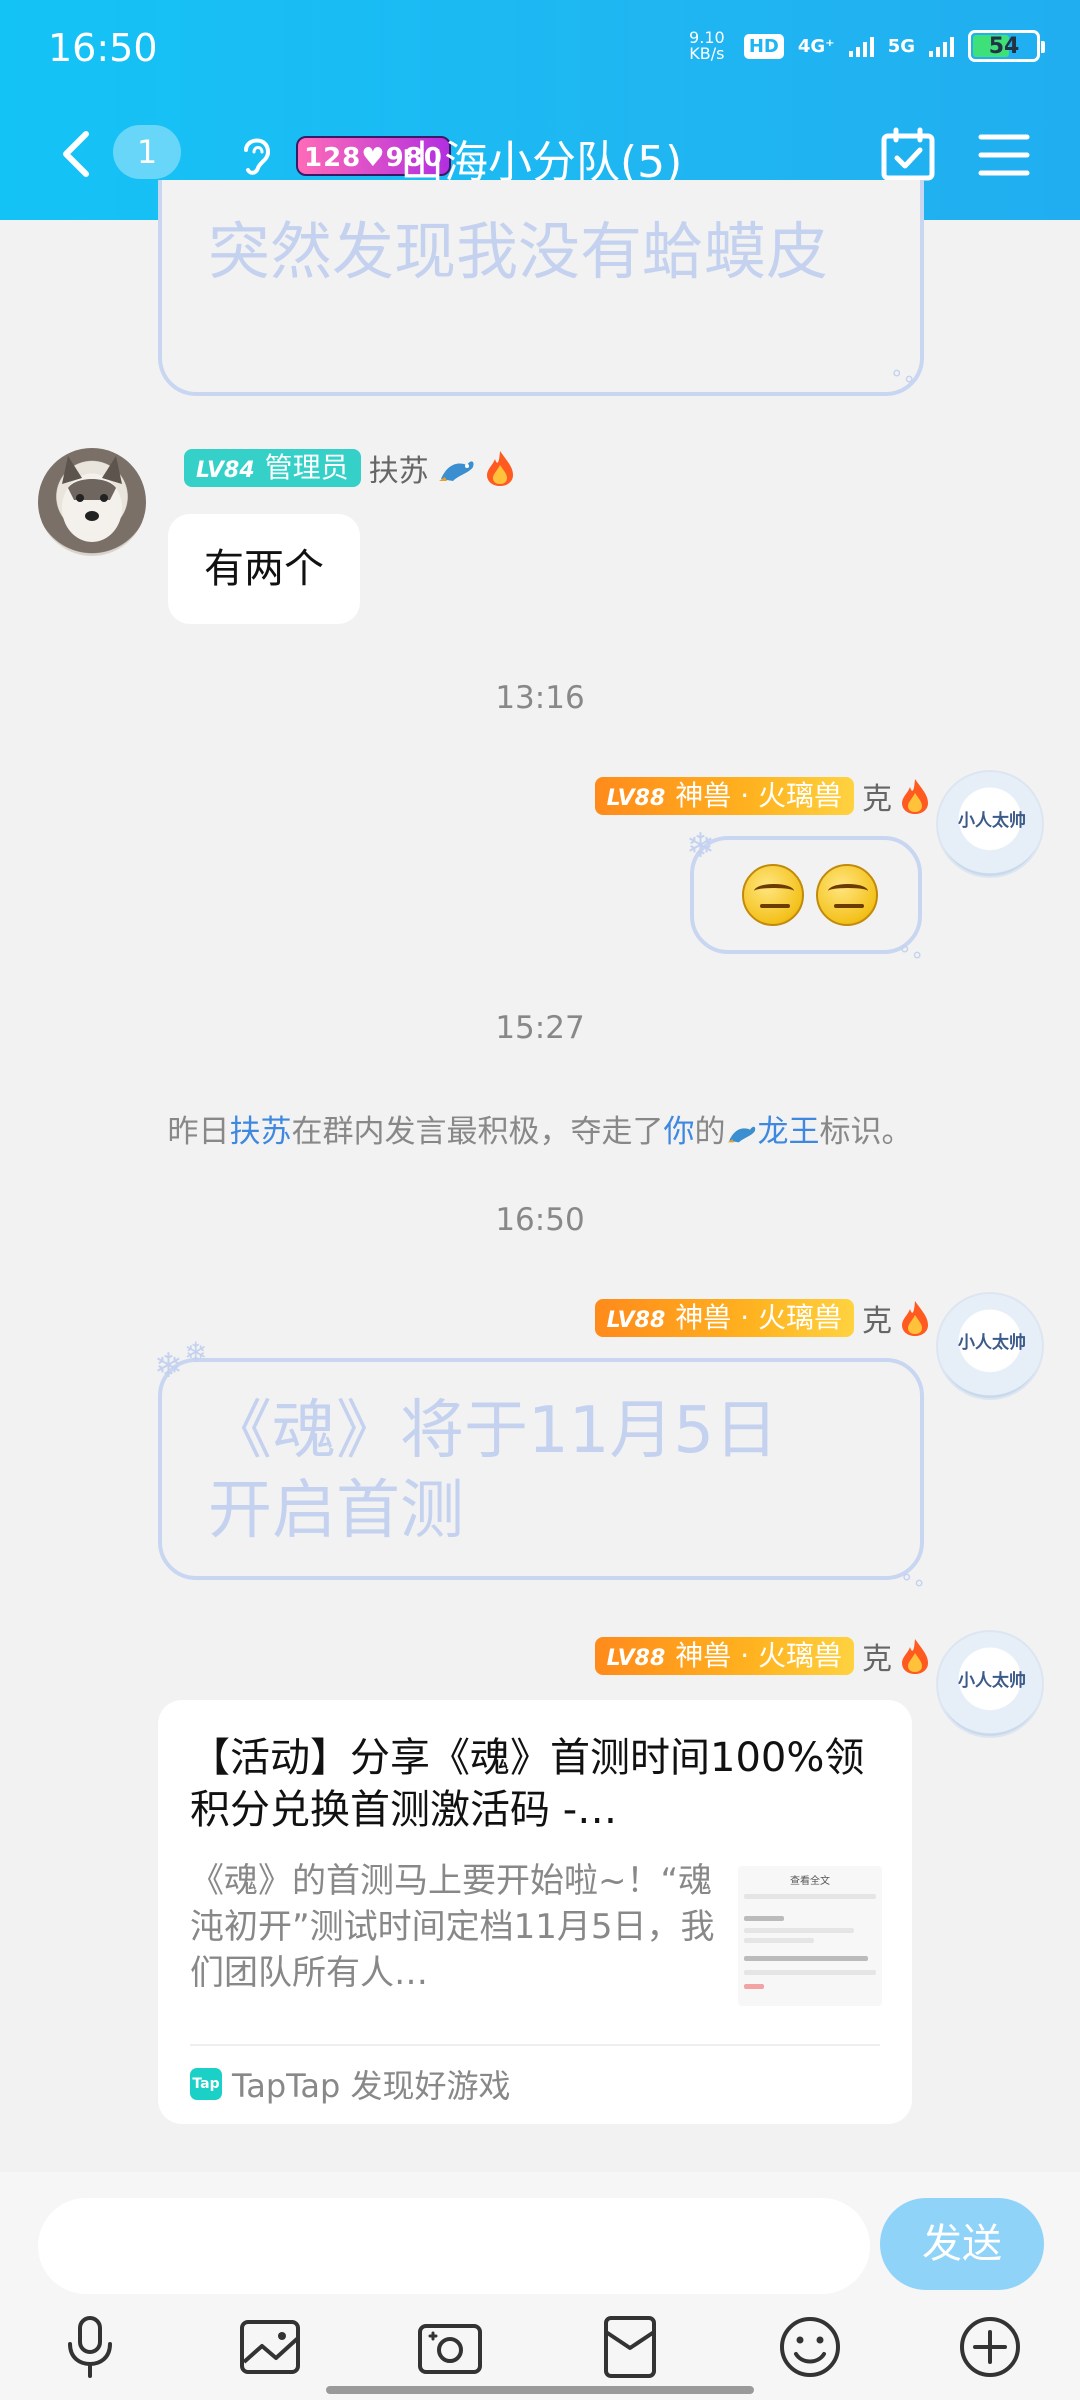 This screenshot has width=1080, height=2400. What do you see at coordinates (540, 2352) in the screenshot?
I see `input-toolbar` at bounding box center [540, 2352].